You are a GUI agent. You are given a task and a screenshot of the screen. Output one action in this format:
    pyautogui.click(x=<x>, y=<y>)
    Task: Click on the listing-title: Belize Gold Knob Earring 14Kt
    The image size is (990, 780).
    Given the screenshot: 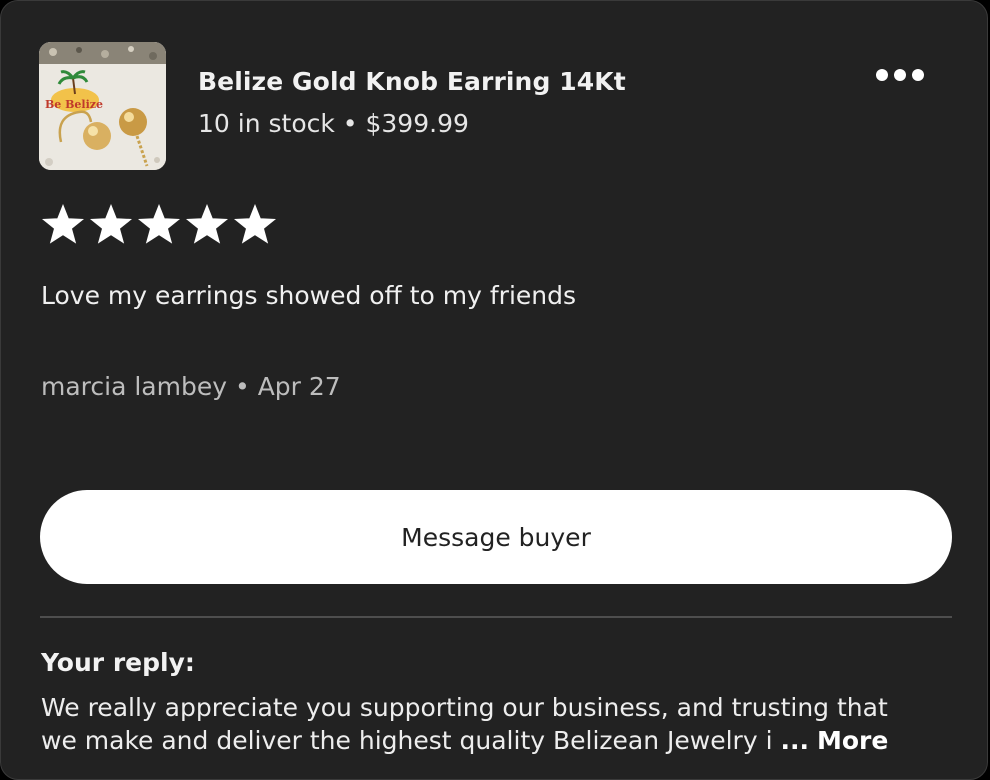 What is the action you would take?
    pyautogui.click(x=412, y=81)
    